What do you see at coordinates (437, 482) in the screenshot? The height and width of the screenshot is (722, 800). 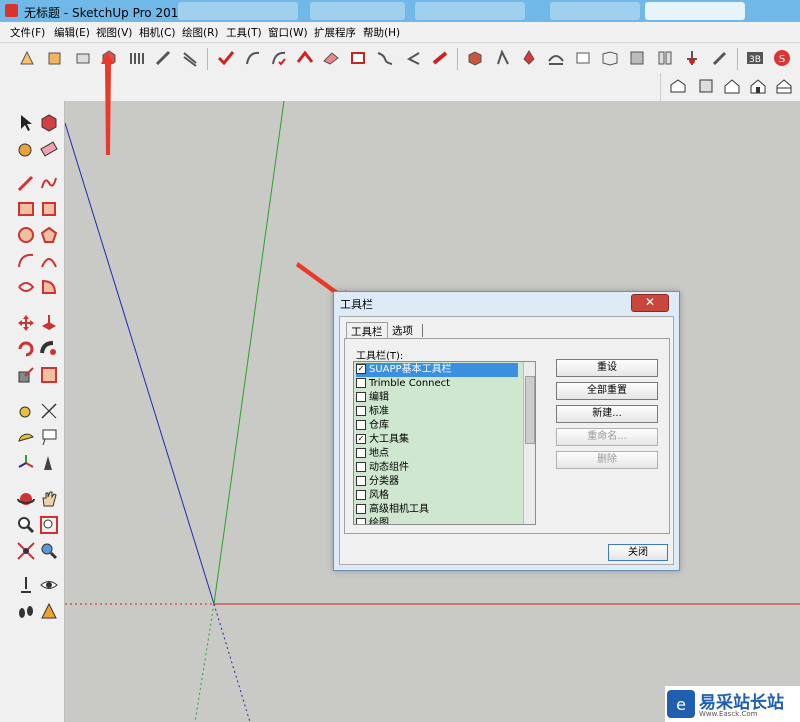 I see `list-item: 分类器` at bounding box center [437, 482].